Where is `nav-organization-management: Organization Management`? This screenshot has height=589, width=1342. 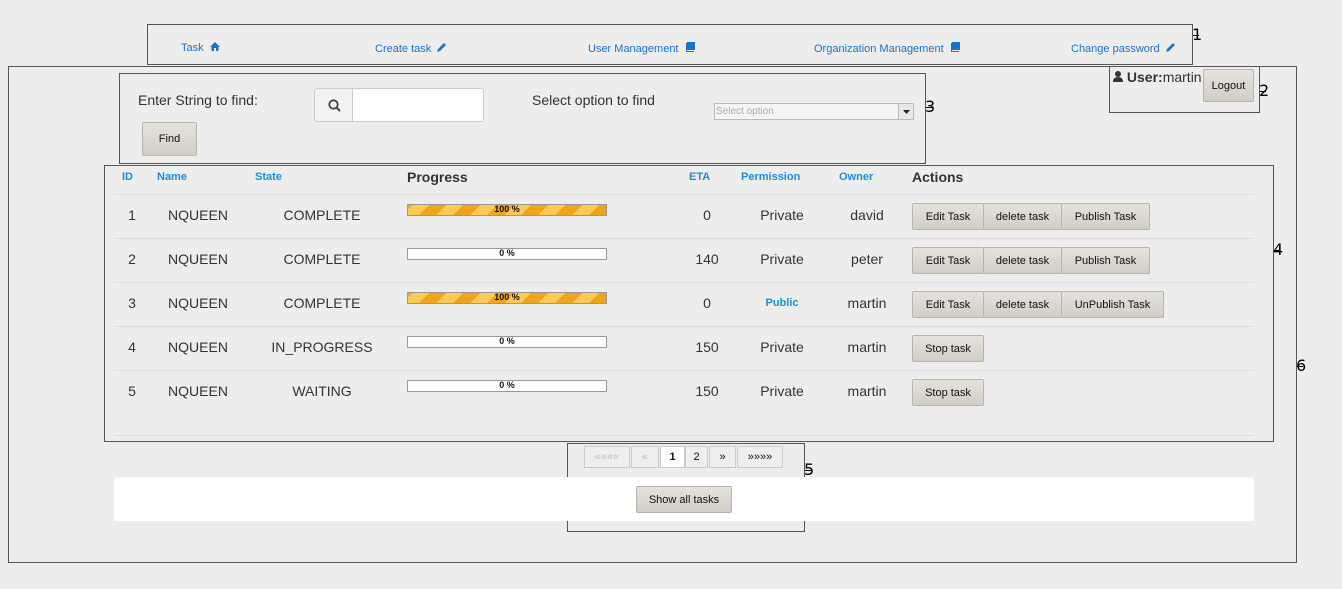 nav-organization-management: Organization Management is located at coordinates (887, 48).